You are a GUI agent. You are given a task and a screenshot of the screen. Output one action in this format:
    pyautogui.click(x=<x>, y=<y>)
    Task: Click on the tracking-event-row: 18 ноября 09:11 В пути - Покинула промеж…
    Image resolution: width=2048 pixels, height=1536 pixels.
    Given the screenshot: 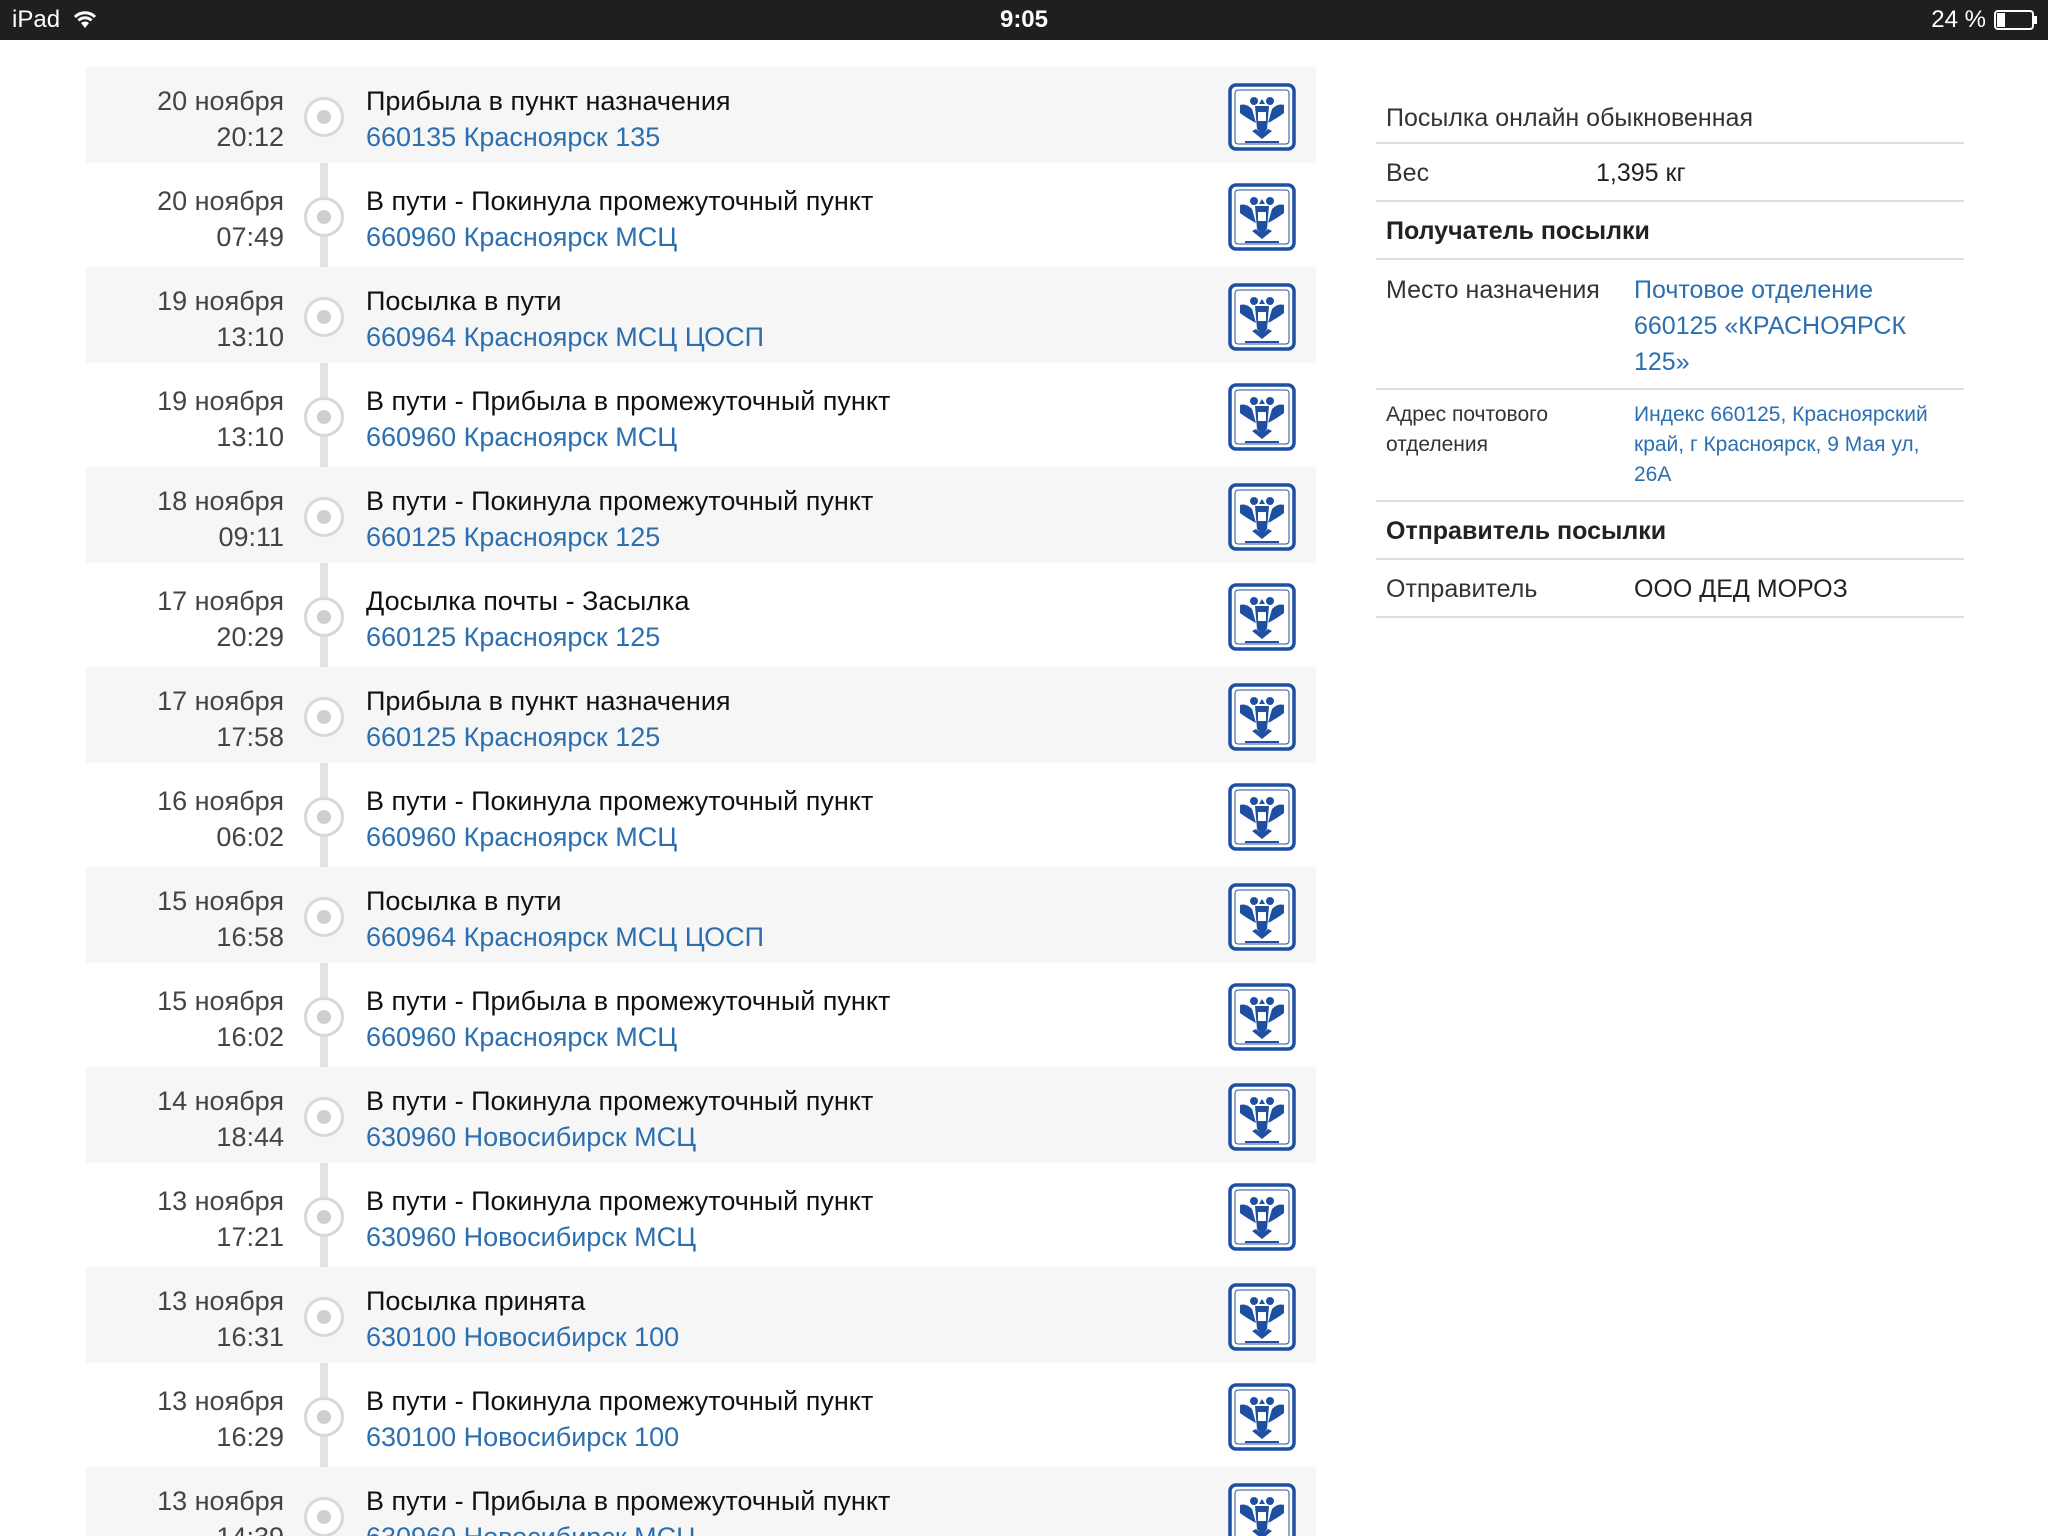 What is the action you would take?
    pyautogui.click(x=701, y=515)
    